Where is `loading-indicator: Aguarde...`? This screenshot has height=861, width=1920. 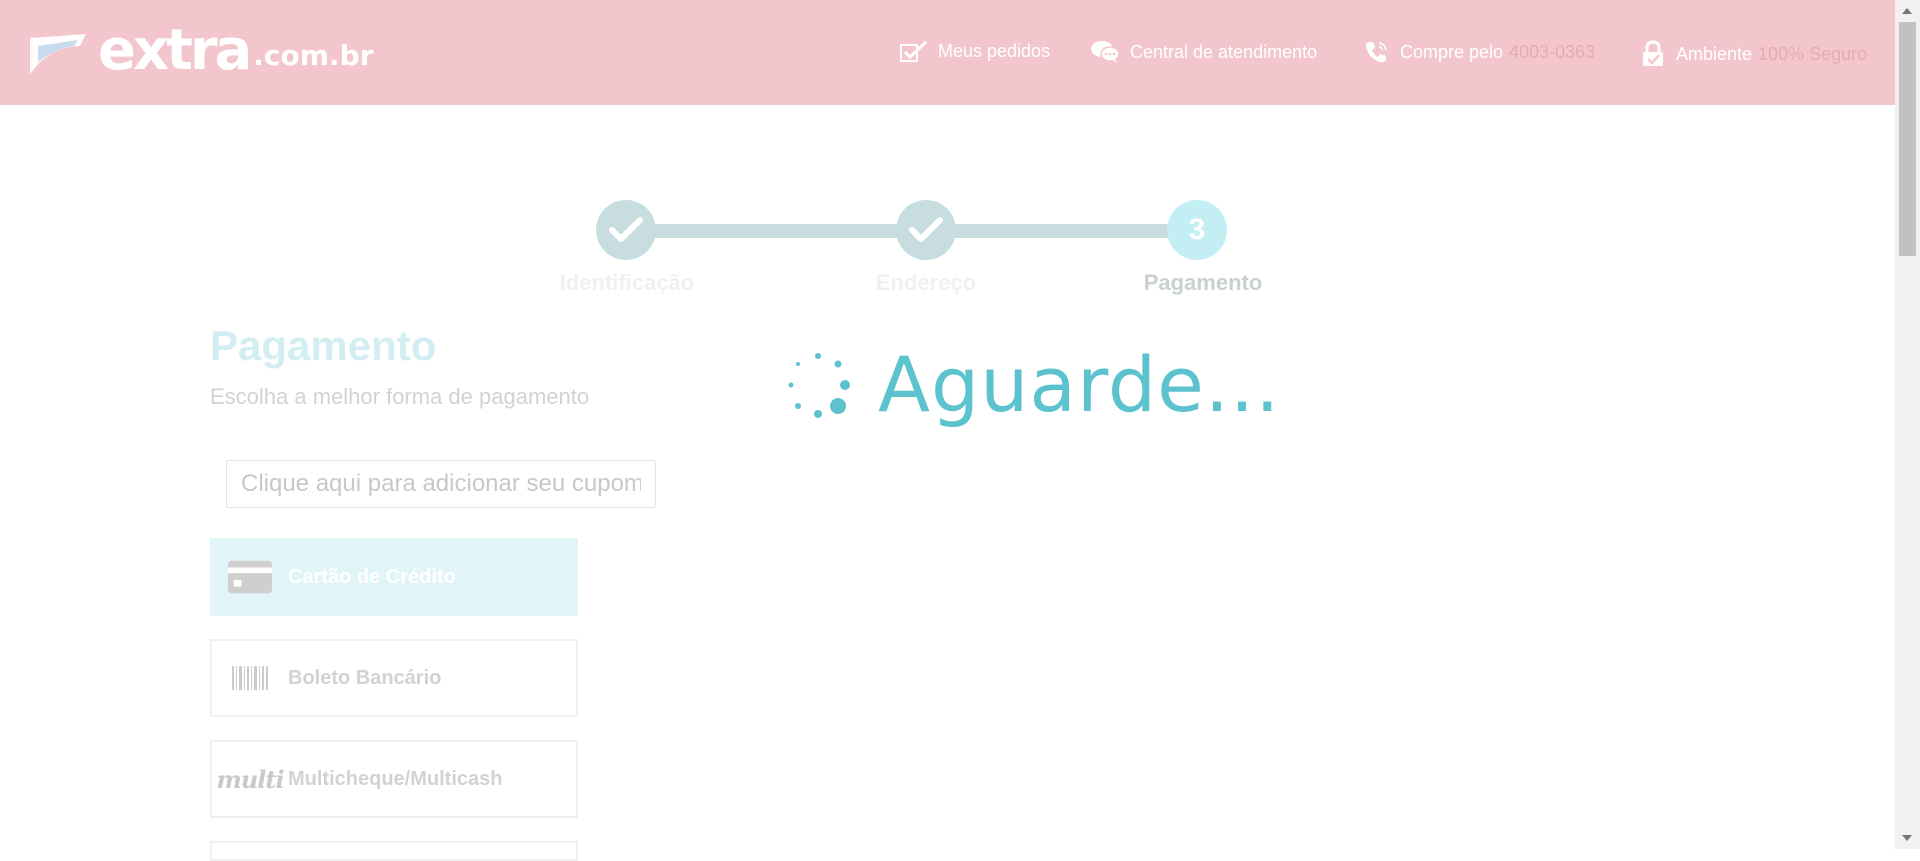 loading-indicator: Aguarde... is located at coordinates (1030, 384).